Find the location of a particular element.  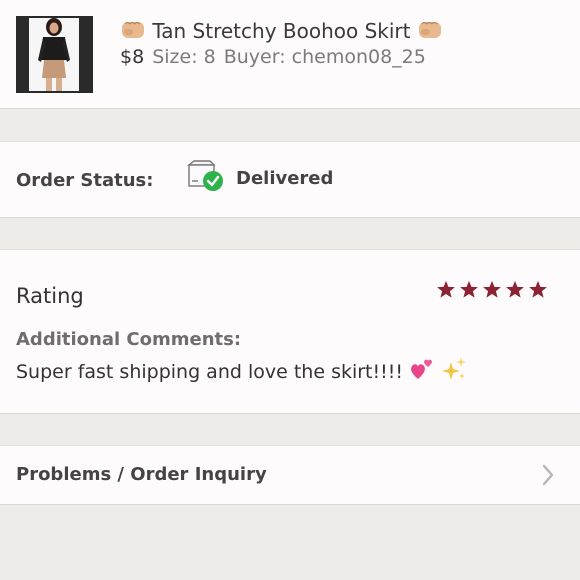

item-price: $8 is located at coordinates (132, 57).